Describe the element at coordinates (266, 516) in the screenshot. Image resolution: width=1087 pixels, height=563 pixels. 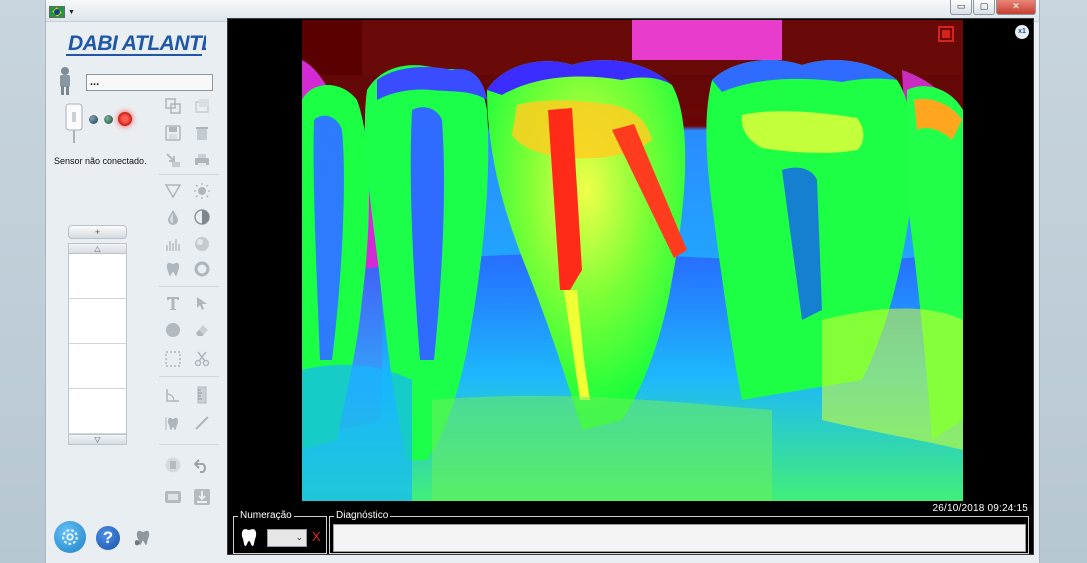
I see `numeracao-label: Numeração` at that location.